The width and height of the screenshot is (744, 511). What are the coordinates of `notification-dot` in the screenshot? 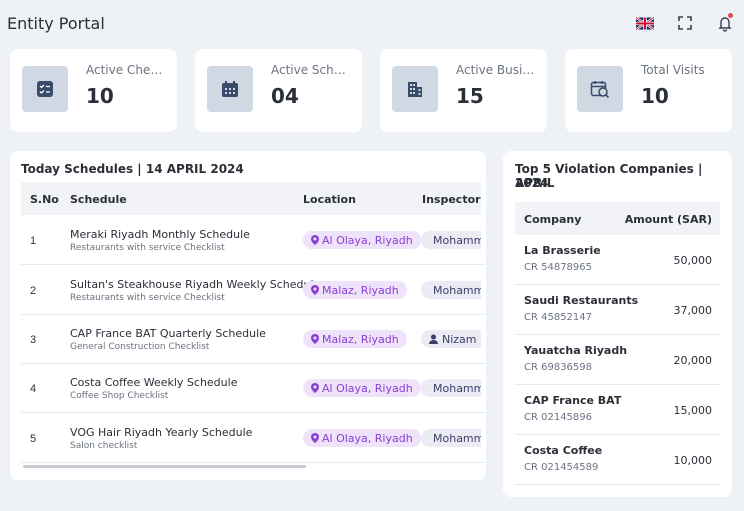 It's located at (730, 15).